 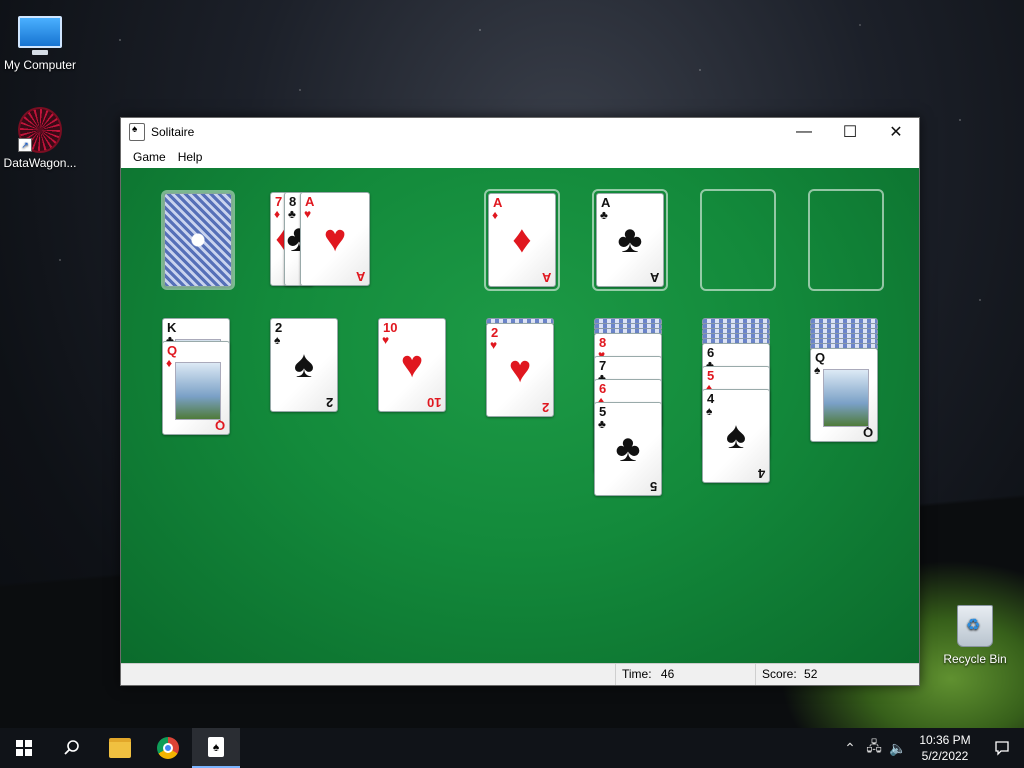 I want to click on volume-icon: 🔈, so click(x=898, y=748).